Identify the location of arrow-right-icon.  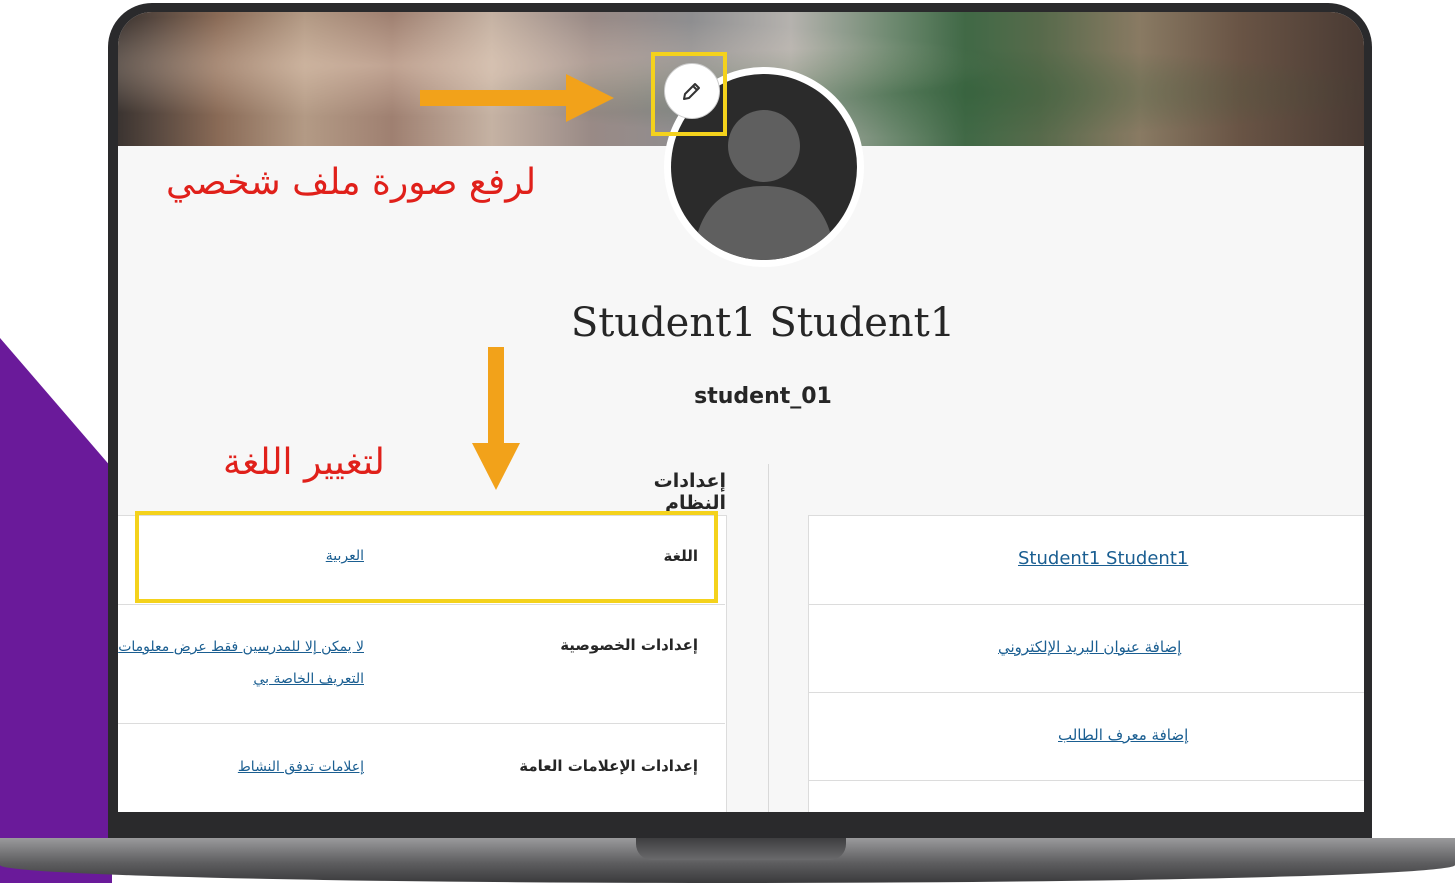
(517, 98).